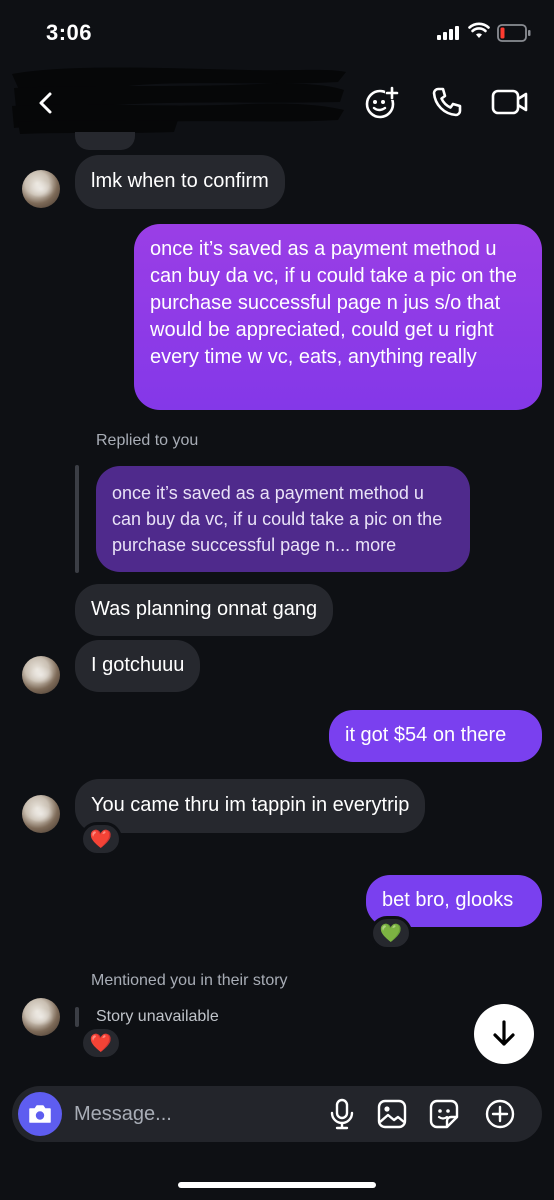  I want to click on previous-message-fragment, so click(105, 141).